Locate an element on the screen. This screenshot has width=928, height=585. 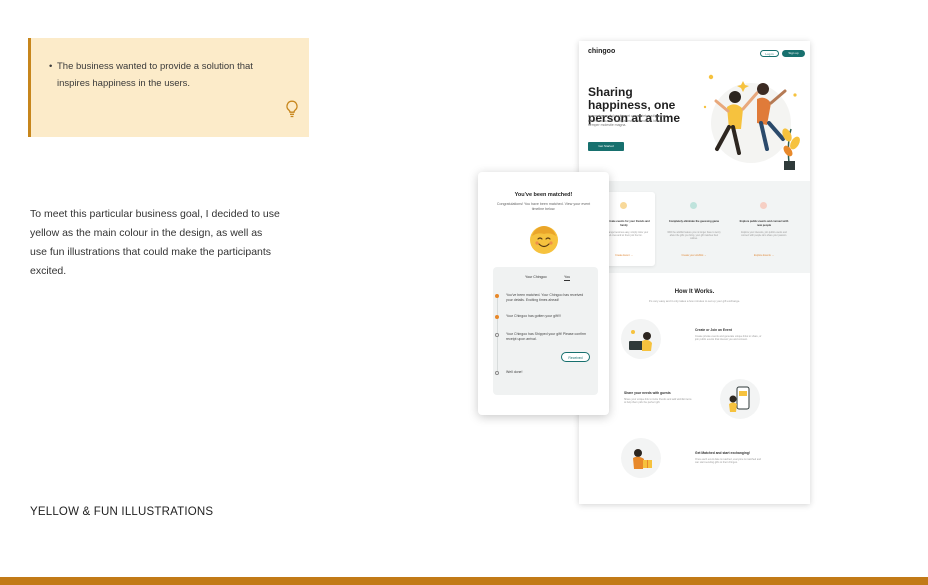
login-button: Log in is located at coordinates (769, 53).